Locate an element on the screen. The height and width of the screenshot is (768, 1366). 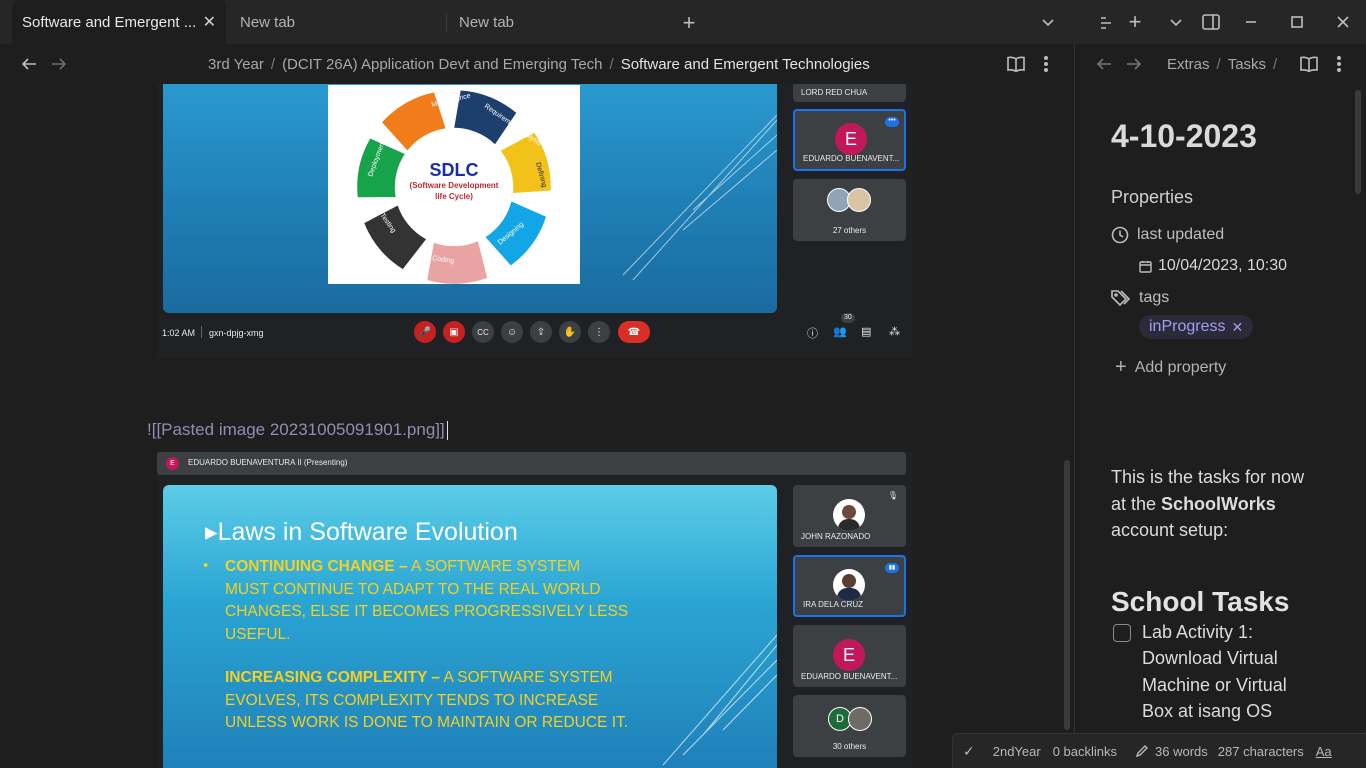
bullet-line: USEFUL. is located at coordinates (258, 634).